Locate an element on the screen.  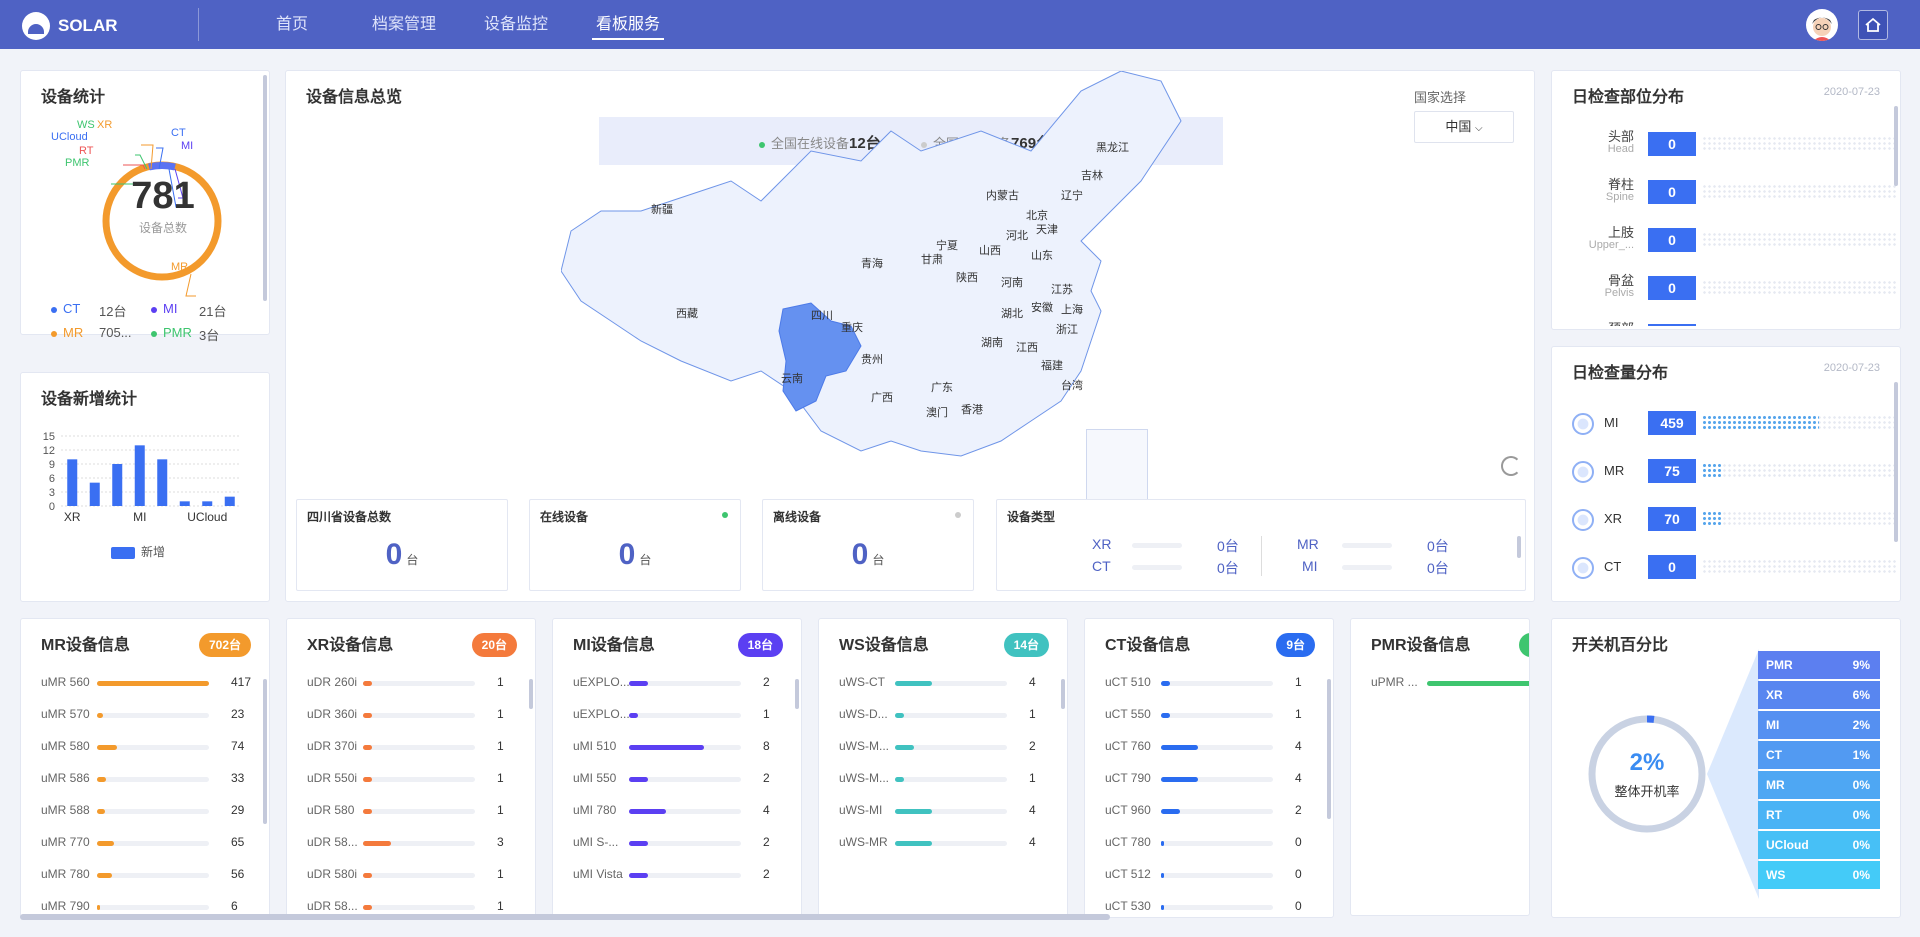
device-model-row: uDR 260i 1 is located at coordinates (412, 688).